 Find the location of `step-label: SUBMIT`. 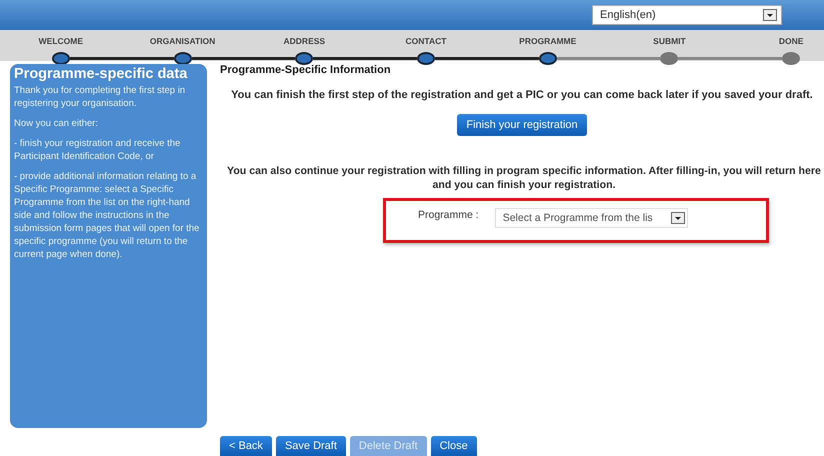

step-label: SUBMIT is located at coordinates (669, 41).